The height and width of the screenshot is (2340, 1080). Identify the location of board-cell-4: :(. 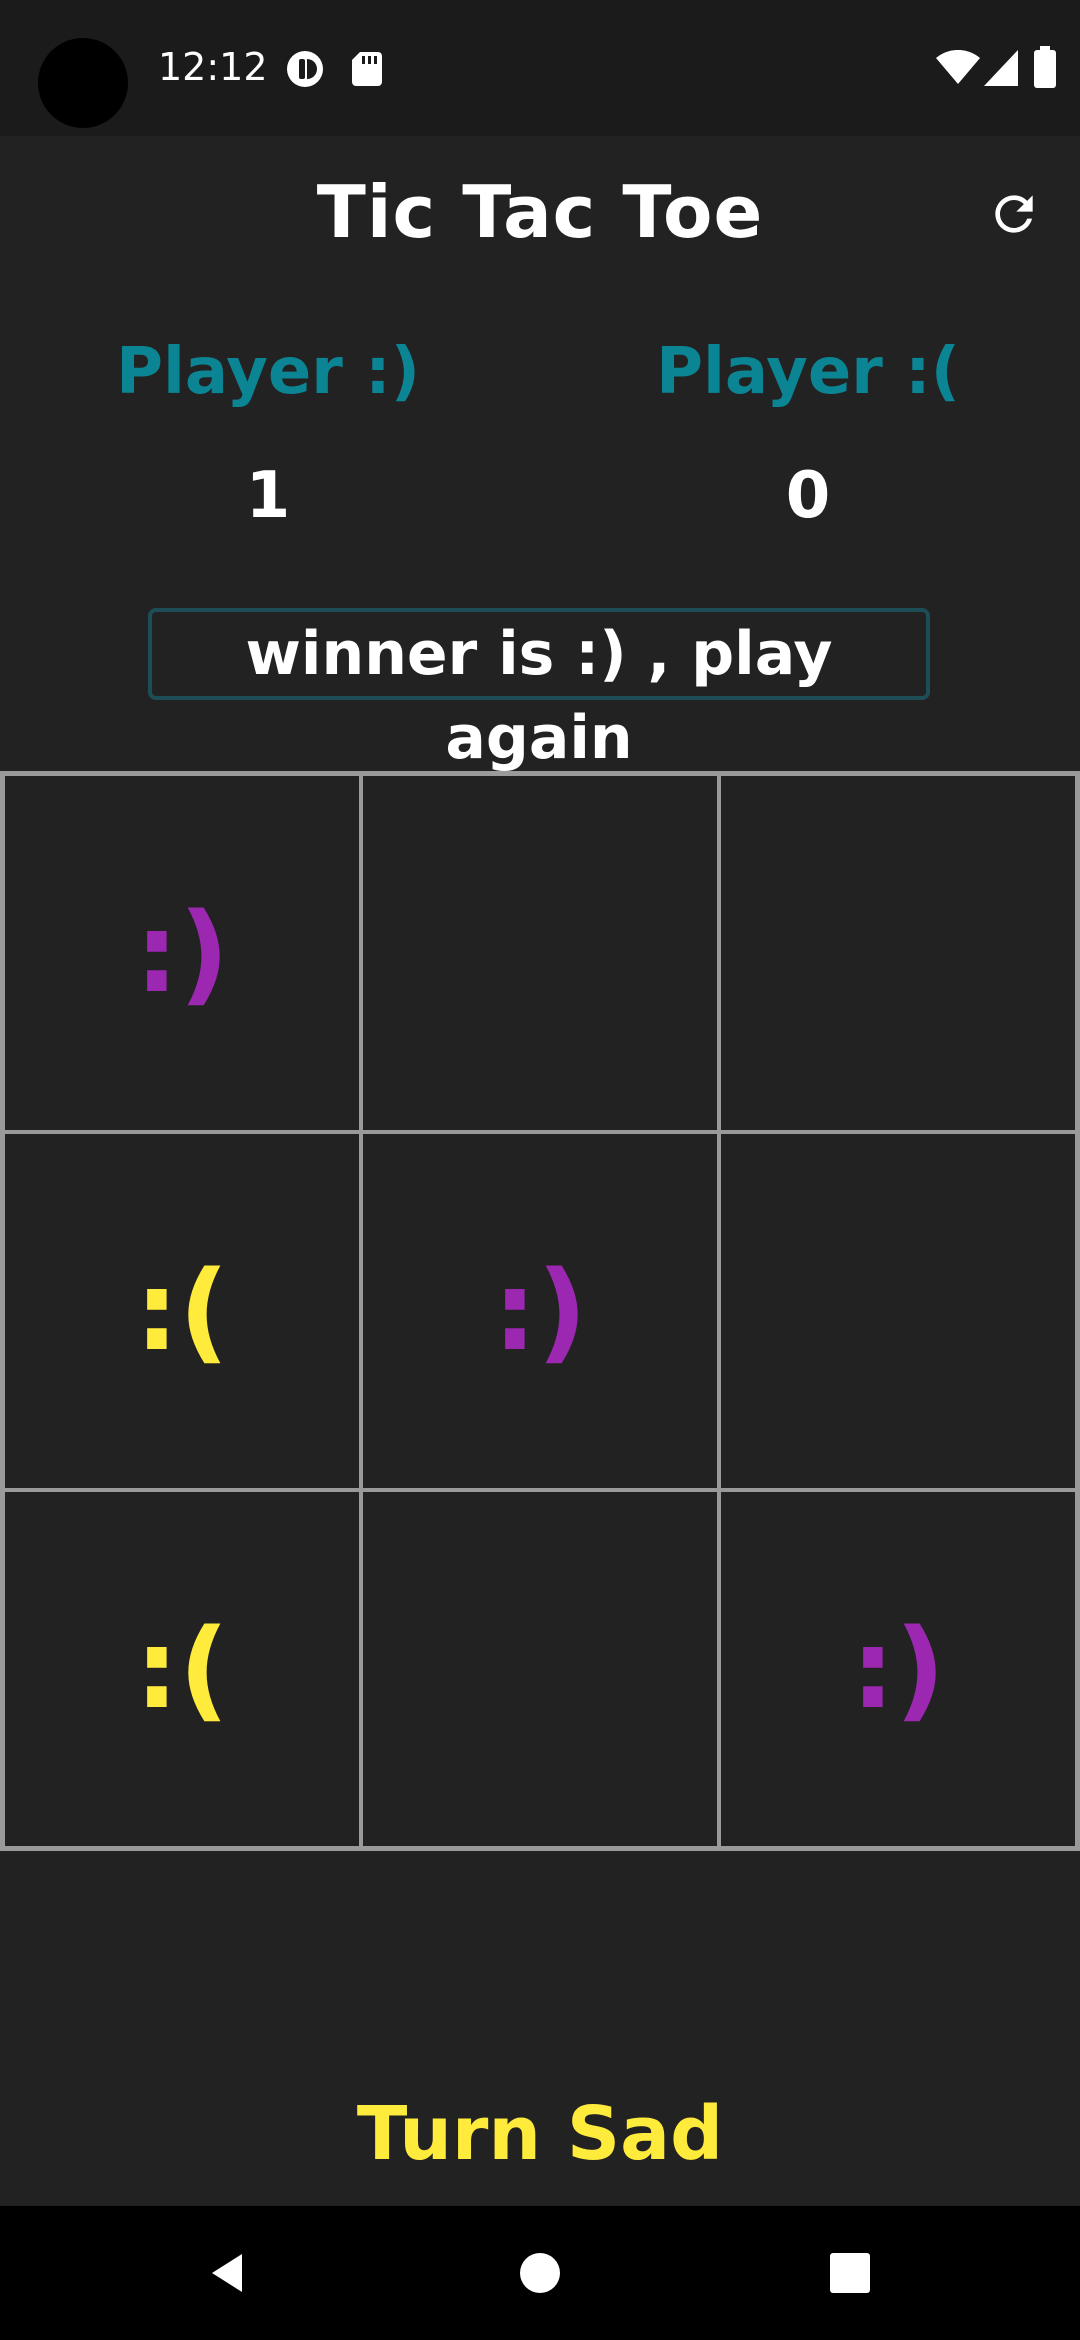
(182, 1311).